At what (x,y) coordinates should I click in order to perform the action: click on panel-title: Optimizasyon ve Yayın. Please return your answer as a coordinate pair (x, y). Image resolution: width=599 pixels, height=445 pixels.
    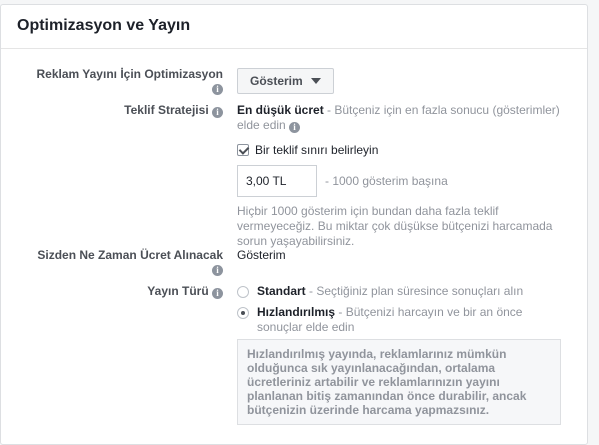
    Looking at the image, I should click on (294, 27).